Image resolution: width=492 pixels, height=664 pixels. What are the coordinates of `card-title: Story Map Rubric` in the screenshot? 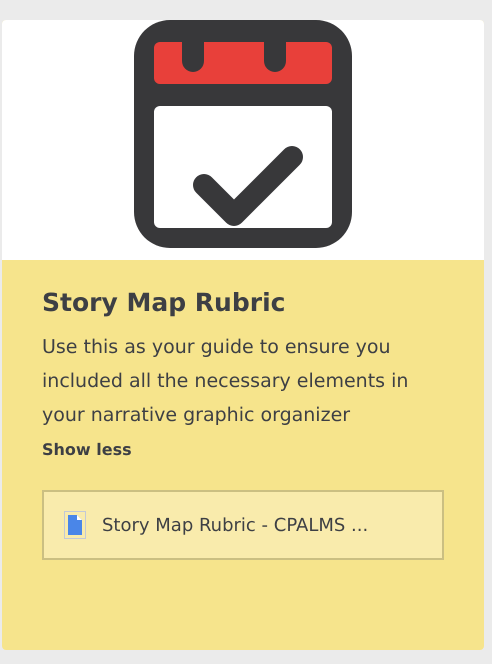 It's located at (164, 303).